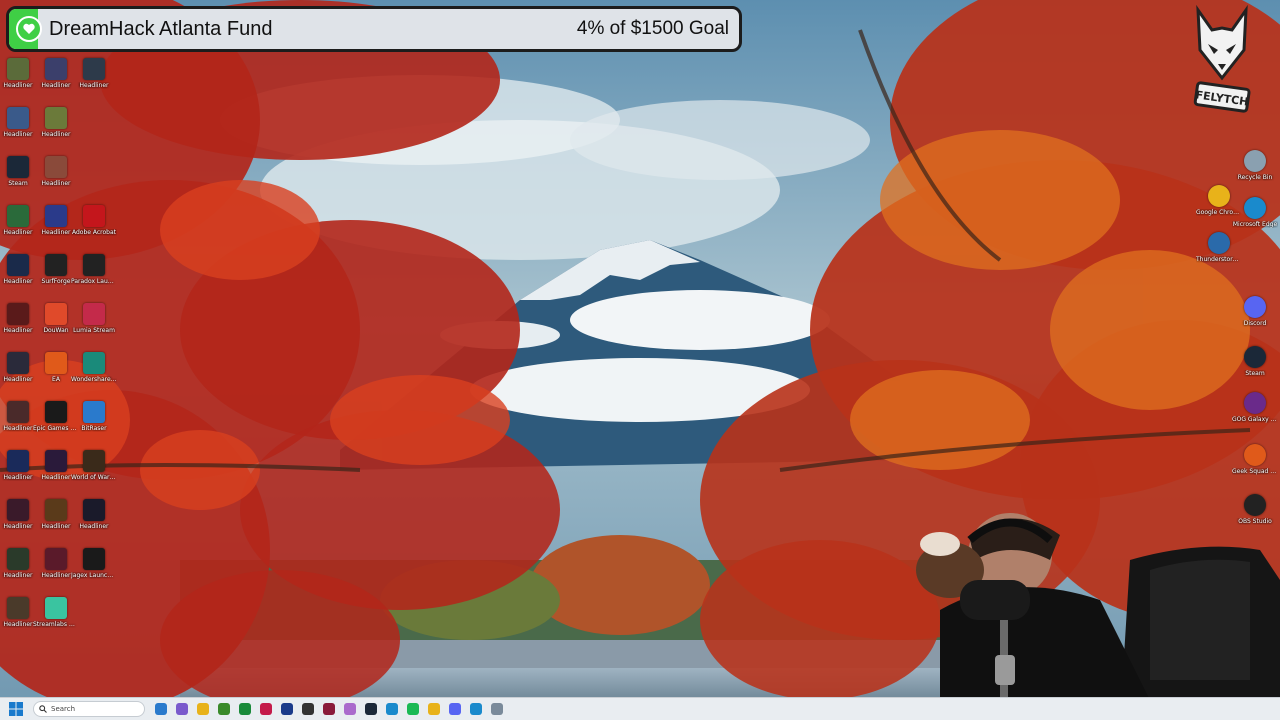  Describe the element at coordinates (652, 28) in the screenshot. I see `goal-progress-text: 4% of $1500 Goal` at that location.